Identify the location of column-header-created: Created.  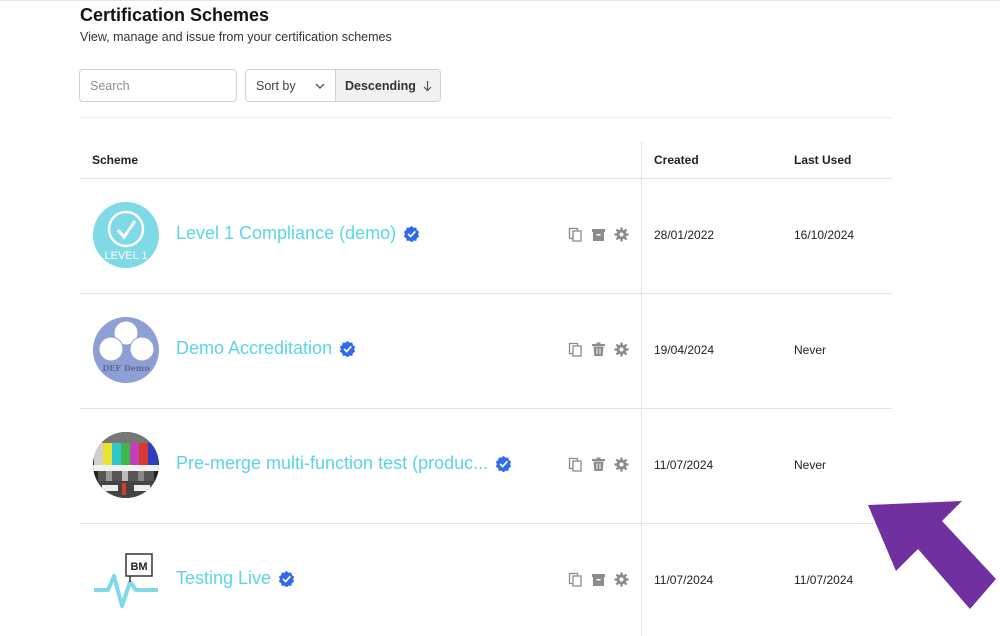
(676, 160).